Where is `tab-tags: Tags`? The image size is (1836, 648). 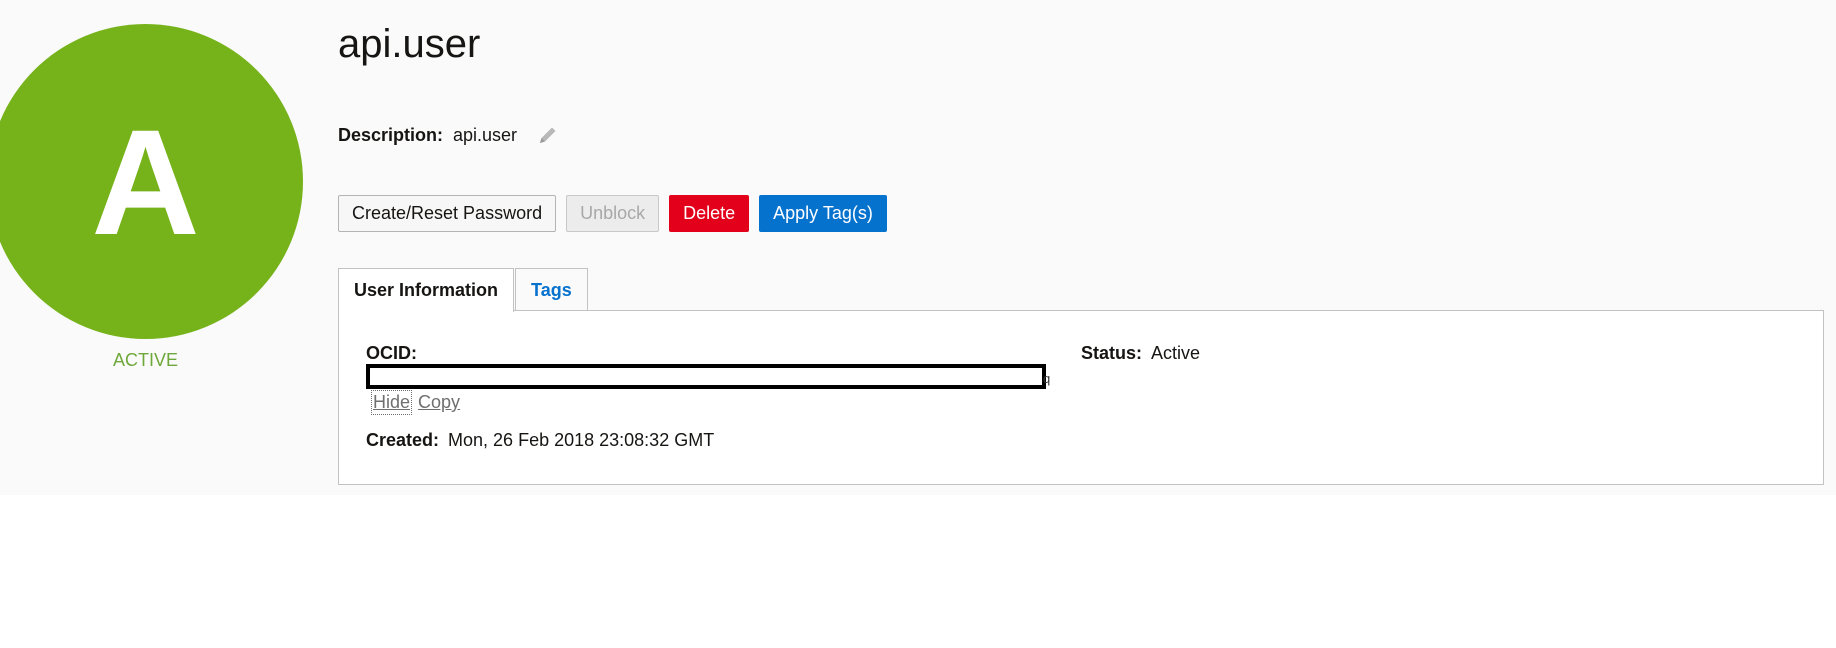 tab-tags: Tags is located at coordinates (551, 289).